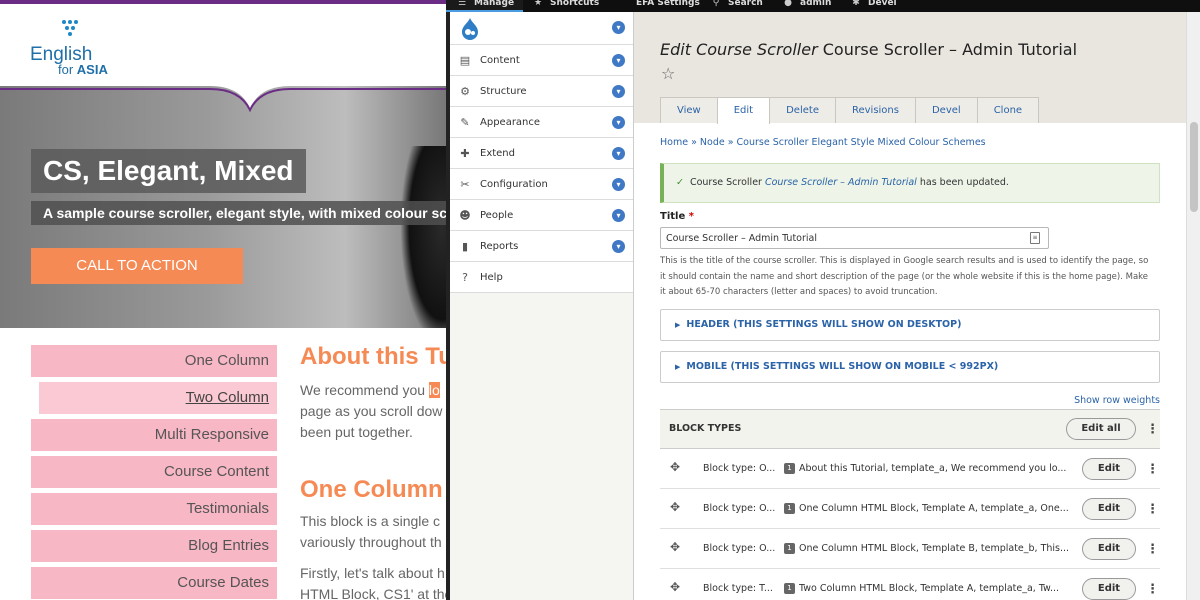 This screenshot has width=1200, height=600. What do you see at coordinates (371, 542) in the screenshot?
I see `content-paragraph: variously throughout th` at bounding box center [371, 542].